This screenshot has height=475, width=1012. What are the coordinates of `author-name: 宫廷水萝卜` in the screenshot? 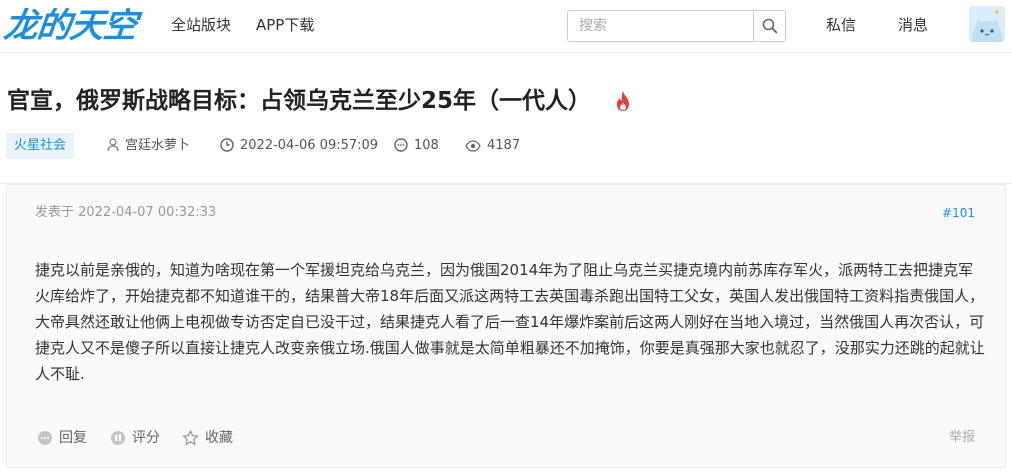 It's located at (157, 145).